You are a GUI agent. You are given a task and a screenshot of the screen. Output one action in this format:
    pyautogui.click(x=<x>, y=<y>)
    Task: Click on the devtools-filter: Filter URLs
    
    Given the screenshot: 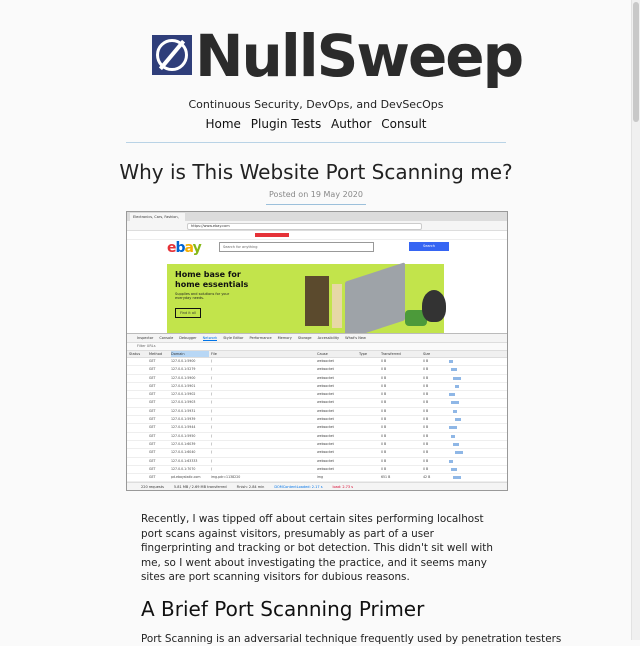 What is the action you would take?
    pyautogui.click(x=317, y=347)
    